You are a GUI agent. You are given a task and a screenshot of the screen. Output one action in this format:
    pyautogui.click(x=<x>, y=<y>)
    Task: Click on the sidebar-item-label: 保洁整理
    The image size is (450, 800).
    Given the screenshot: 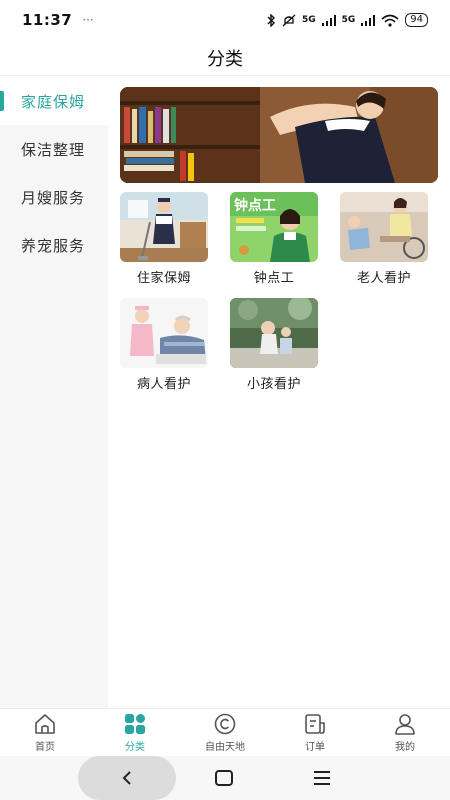 What is the action you would take?
    pyautogui.click(x=53, y=149)
    